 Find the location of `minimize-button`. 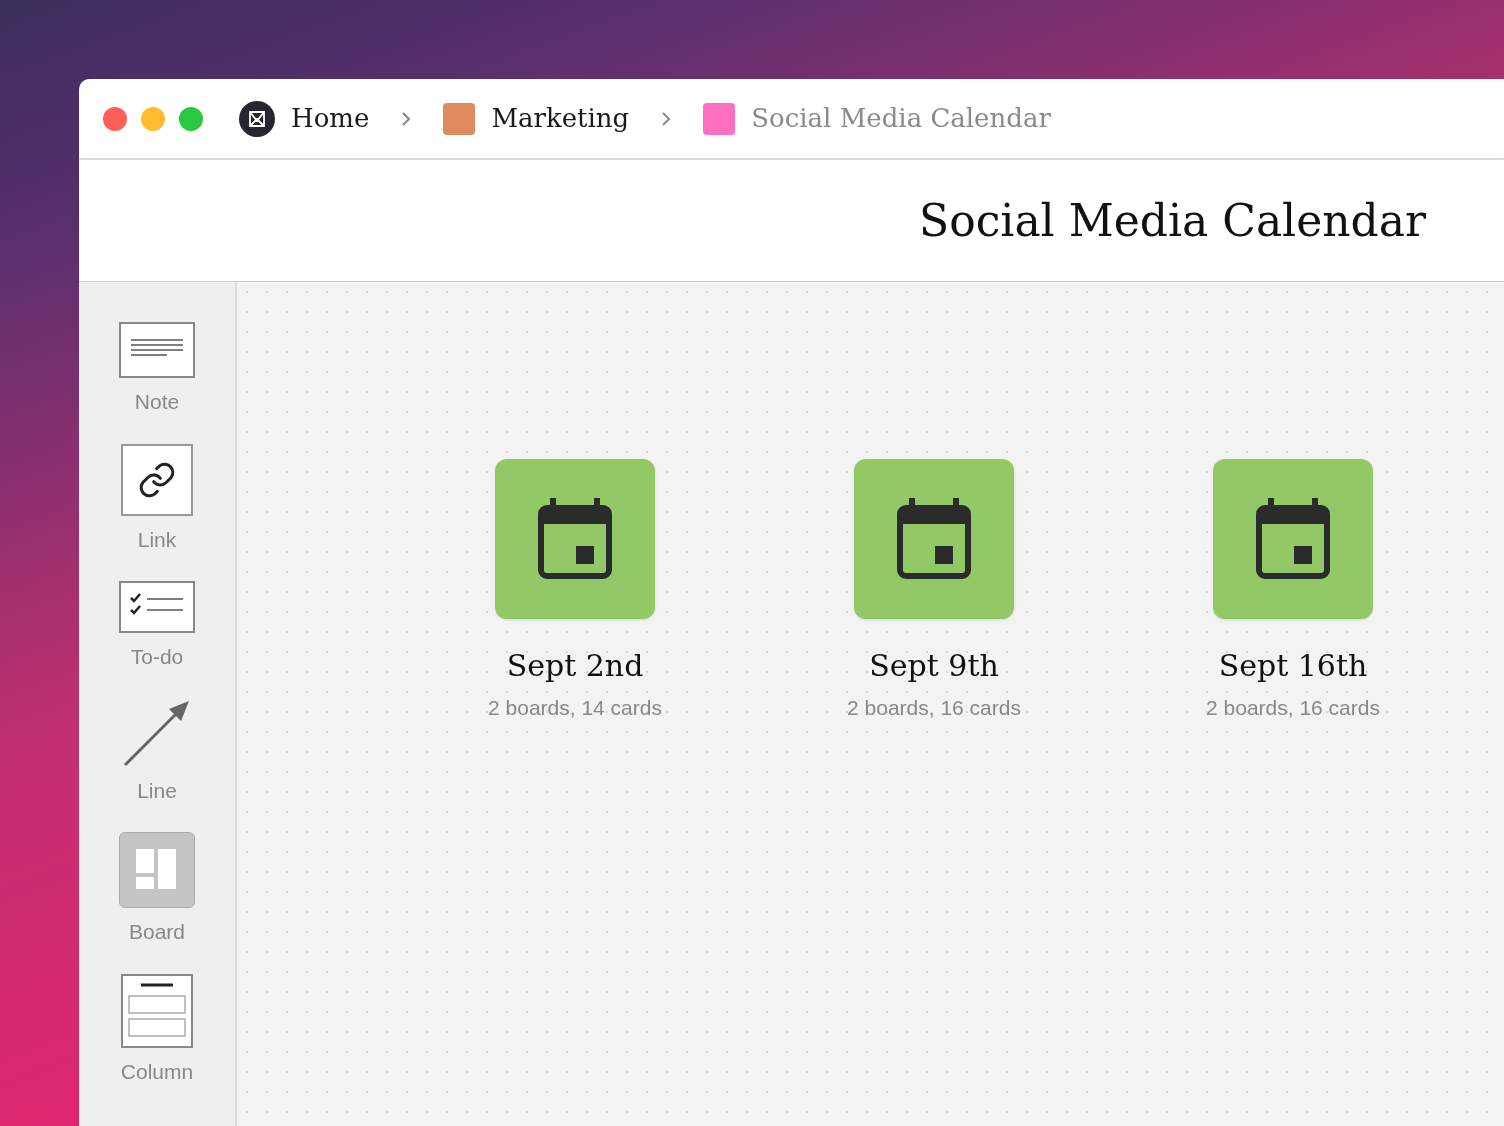

minimize-button is located at coordinates (153, 118).